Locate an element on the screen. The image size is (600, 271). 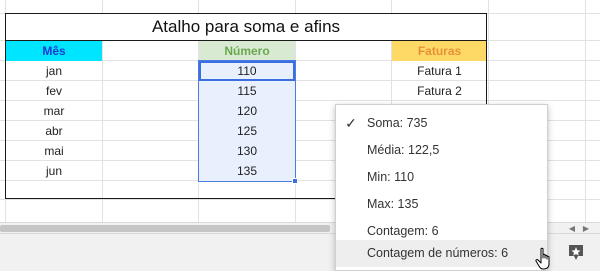
header-faturas: Faturas is located at coordinates (439, 51).